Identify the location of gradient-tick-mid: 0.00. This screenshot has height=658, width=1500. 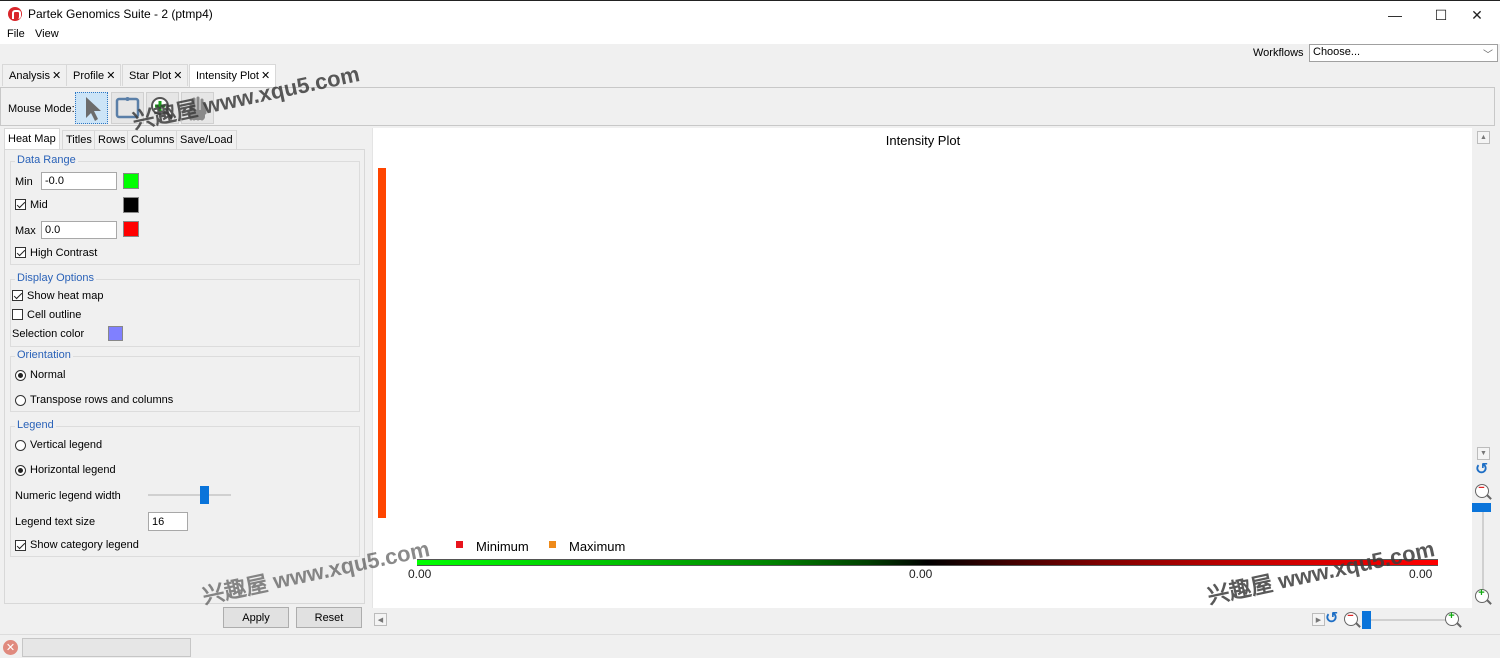
(921, 574).